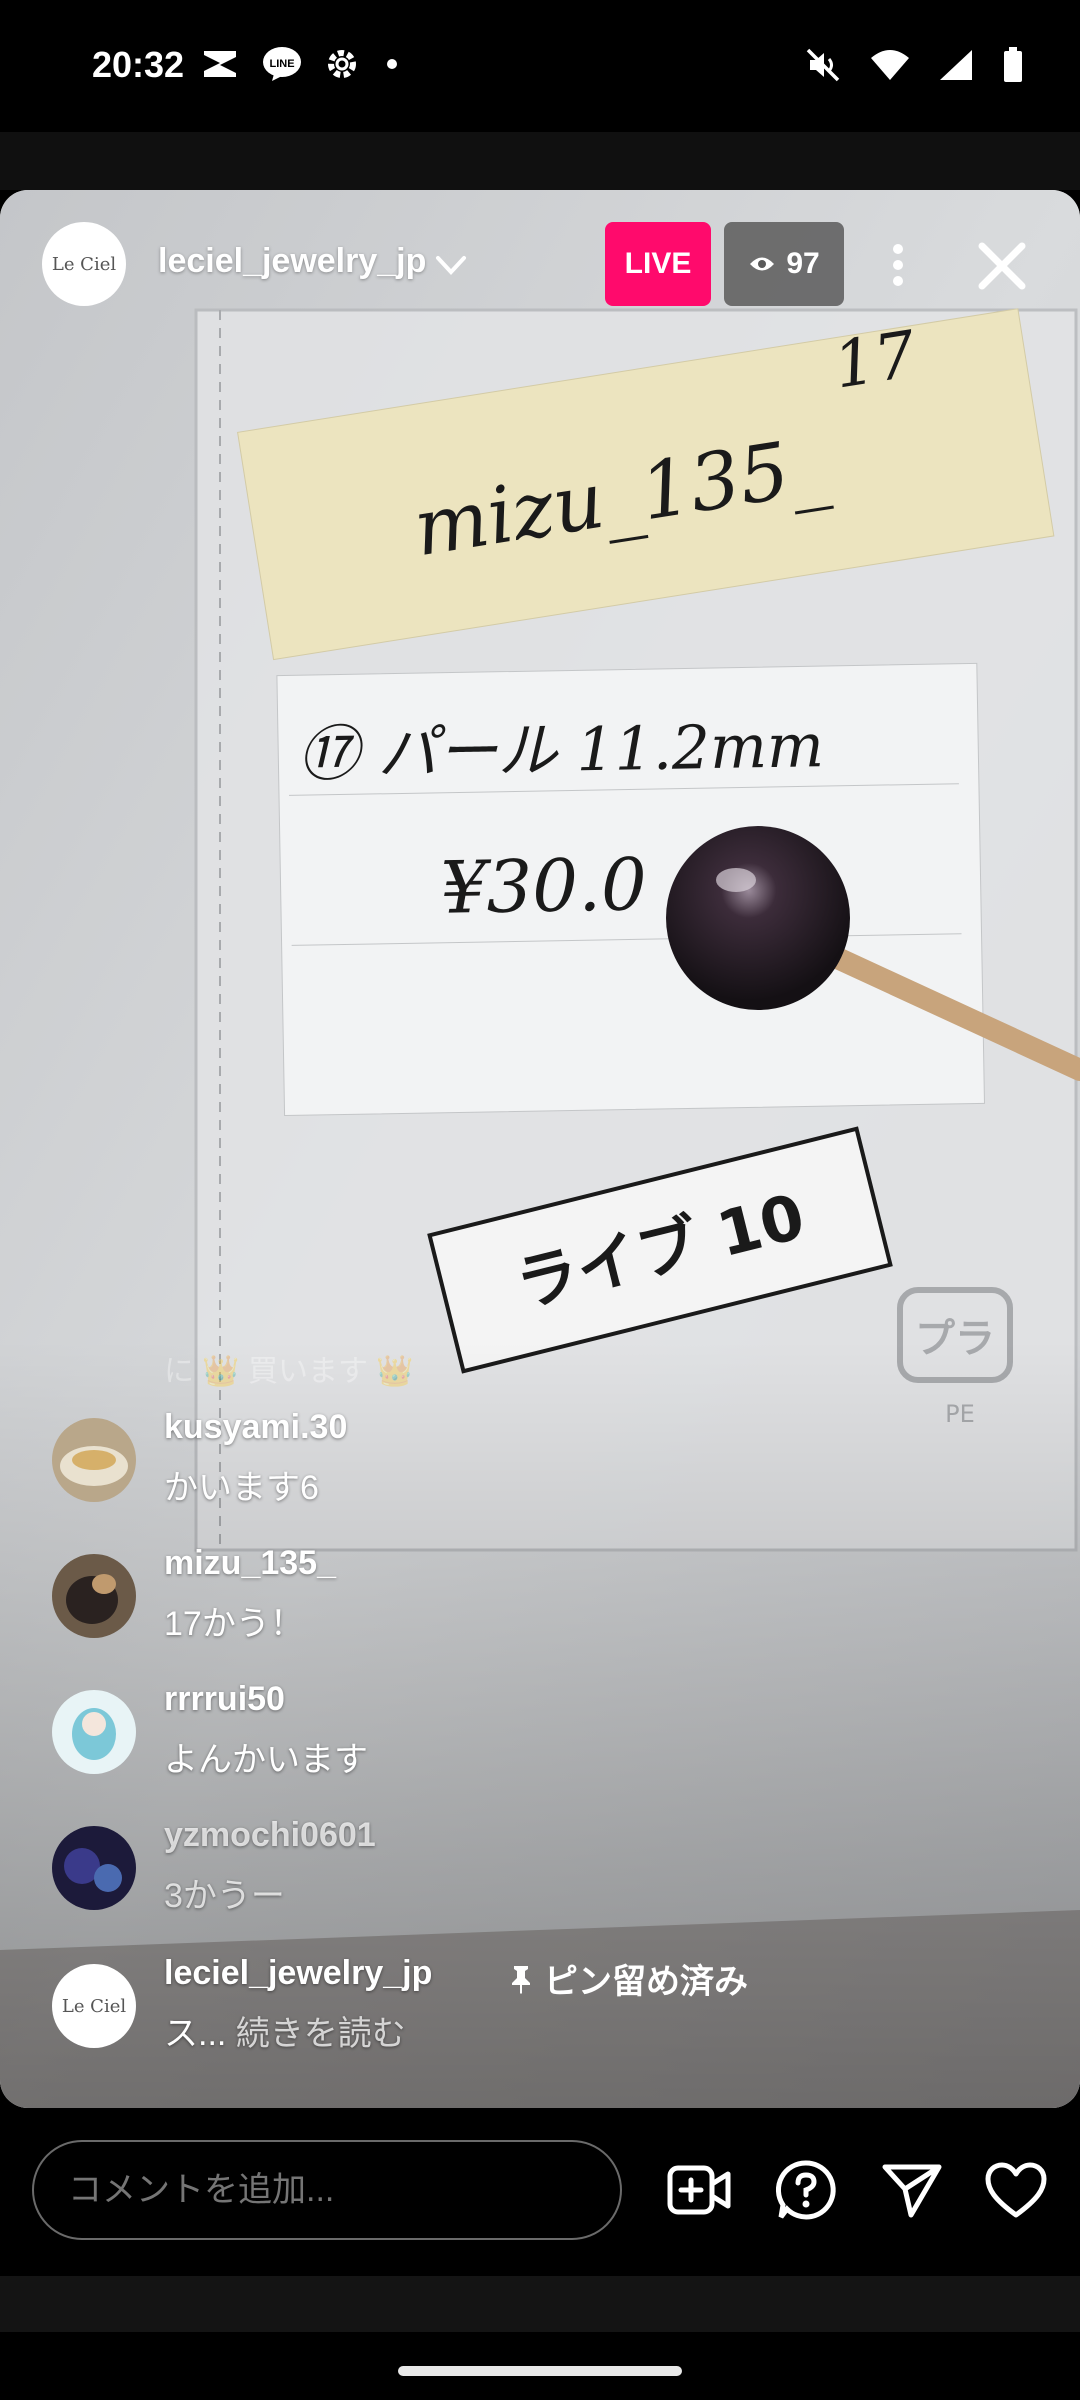  Describe the element at coordinates (224, 1896) in the screenshot. I see `comment-text: 3かうー` at that location.